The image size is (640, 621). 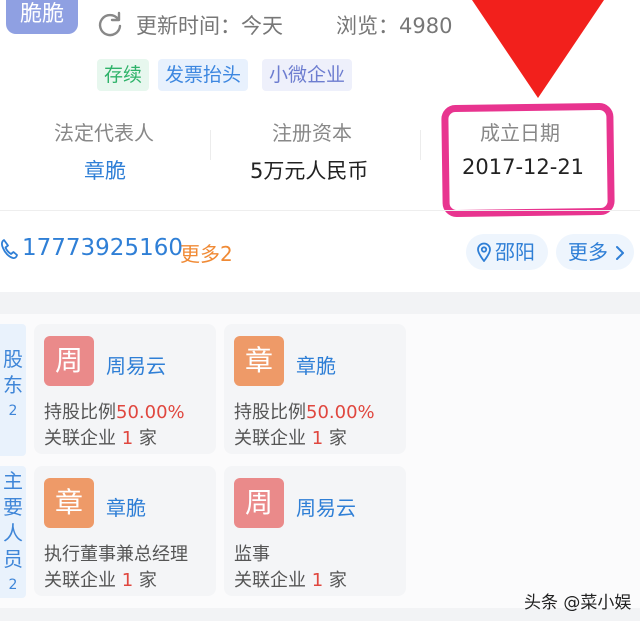 What do you see at coordinates (13, 520) in the screenshot?
I see `key-people-label: 主要人员` at bounding box center [13, 520].